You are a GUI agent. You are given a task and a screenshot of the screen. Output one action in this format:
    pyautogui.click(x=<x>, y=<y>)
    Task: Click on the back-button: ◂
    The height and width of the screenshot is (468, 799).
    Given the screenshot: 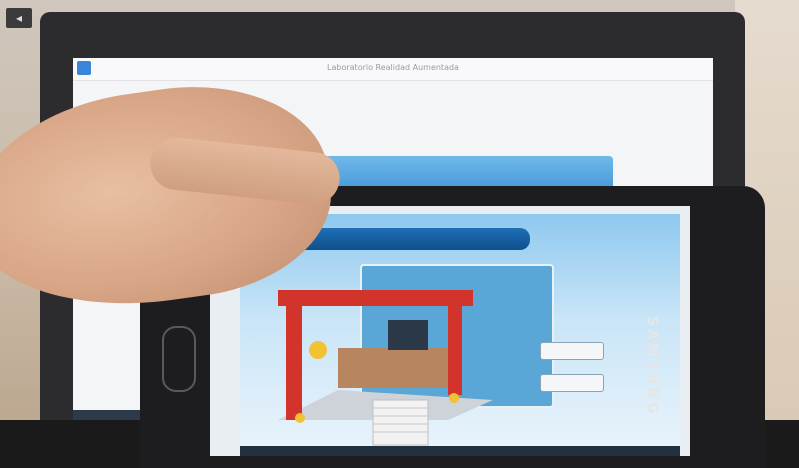 What is the action you would take?
    pyautogui.click(x=19, y=18)
    